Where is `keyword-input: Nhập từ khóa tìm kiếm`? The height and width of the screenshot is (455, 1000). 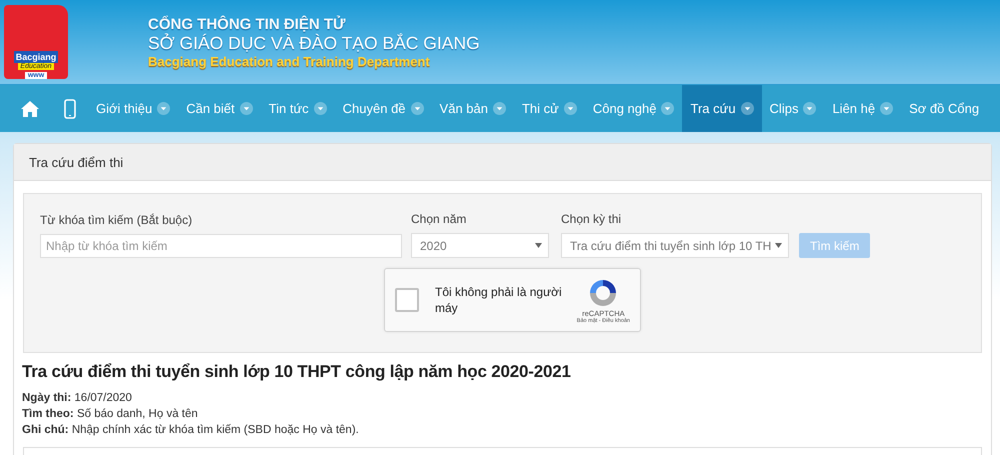
keyword-input: Nhập từ khóa tìm kiếm is located at coordinates (221, 246).